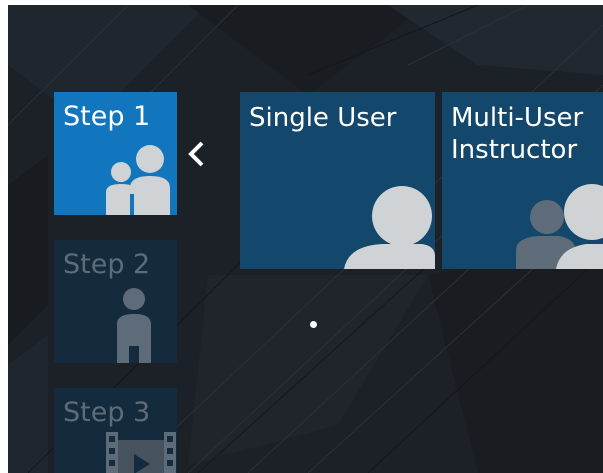 The width and height of the screenshot is (603, 473). Describe the element at coordinates (313, 324) in the screenshot. I see `mouse-cursor-dot` at that location.